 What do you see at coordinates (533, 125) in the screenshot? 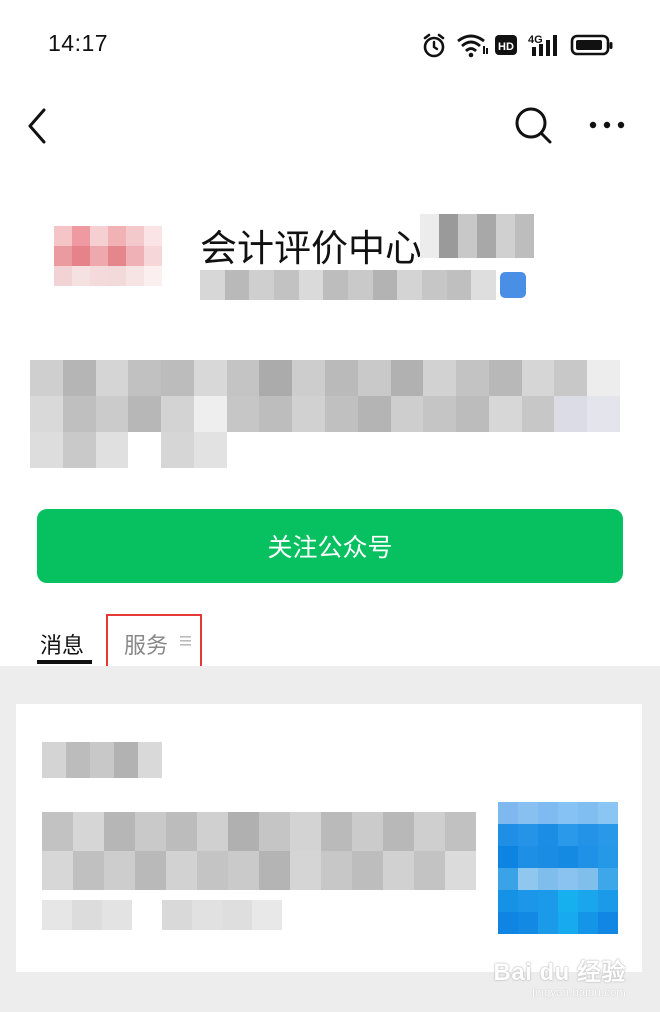
I see `search-icon` at bounding box center [533, 125].